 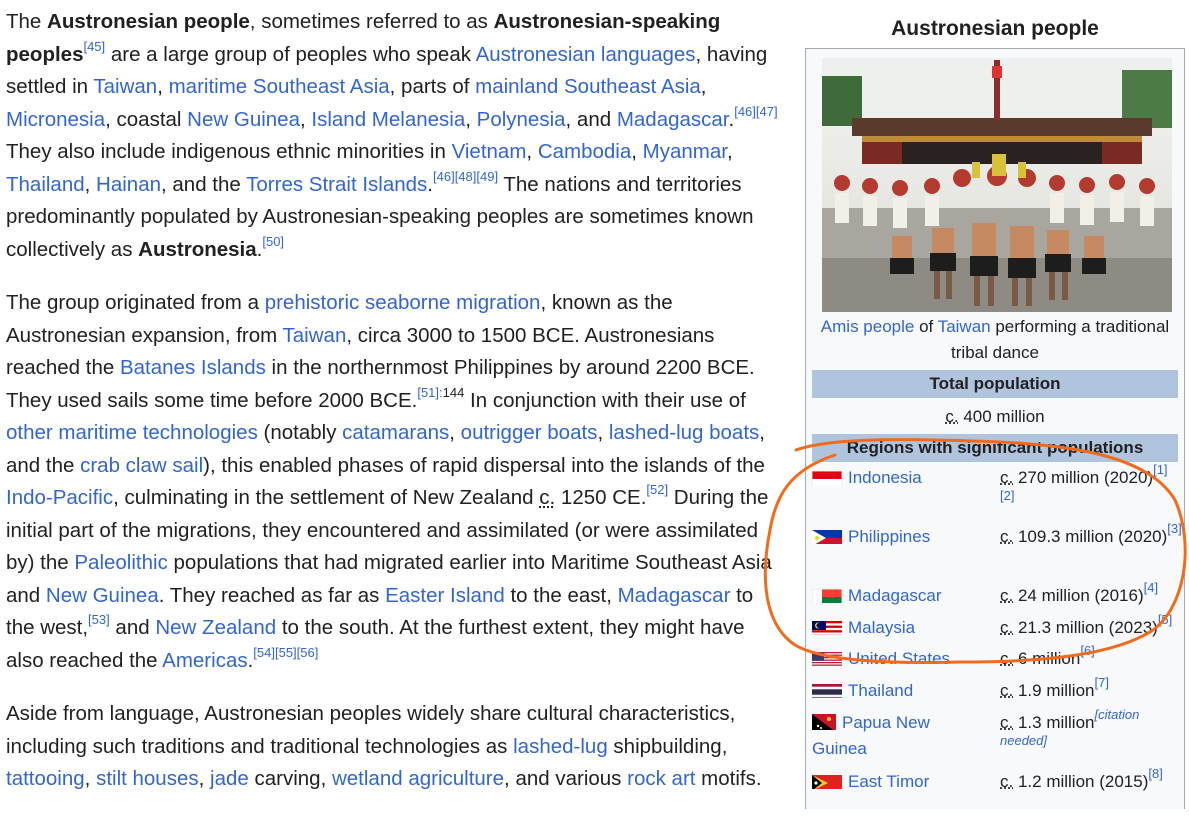 I want to click on link-jade: jade, so click(x=229, y=778).